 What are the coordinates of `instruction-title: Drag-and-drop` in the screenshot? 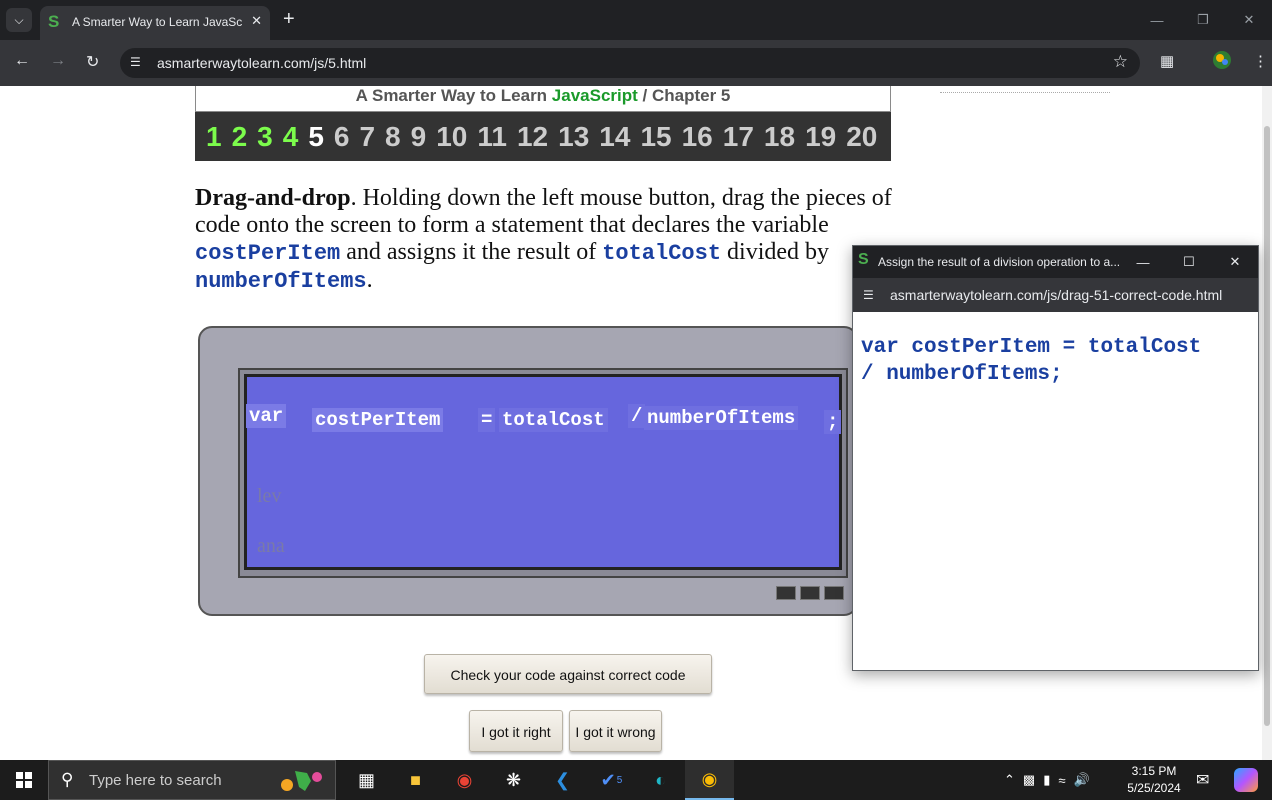 It's located at (273, 198).